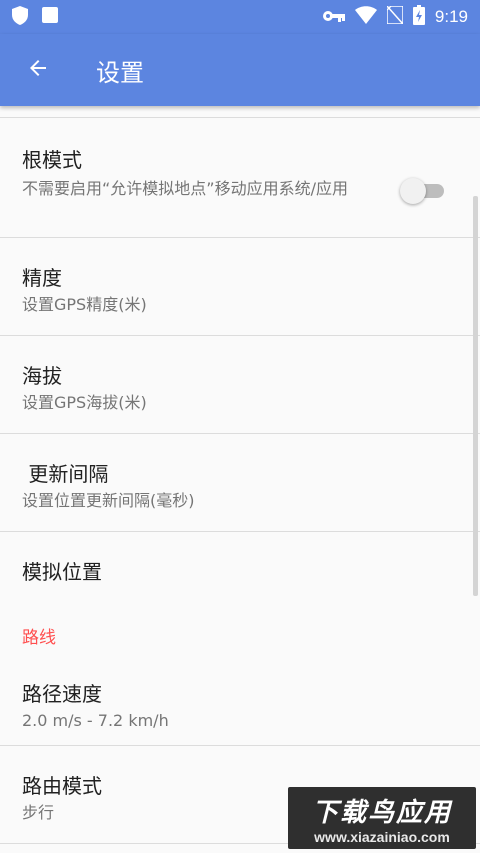 The height and width of the screenshot is (853, 480). I want to click on root-mode-toggle, so click(422, 191).